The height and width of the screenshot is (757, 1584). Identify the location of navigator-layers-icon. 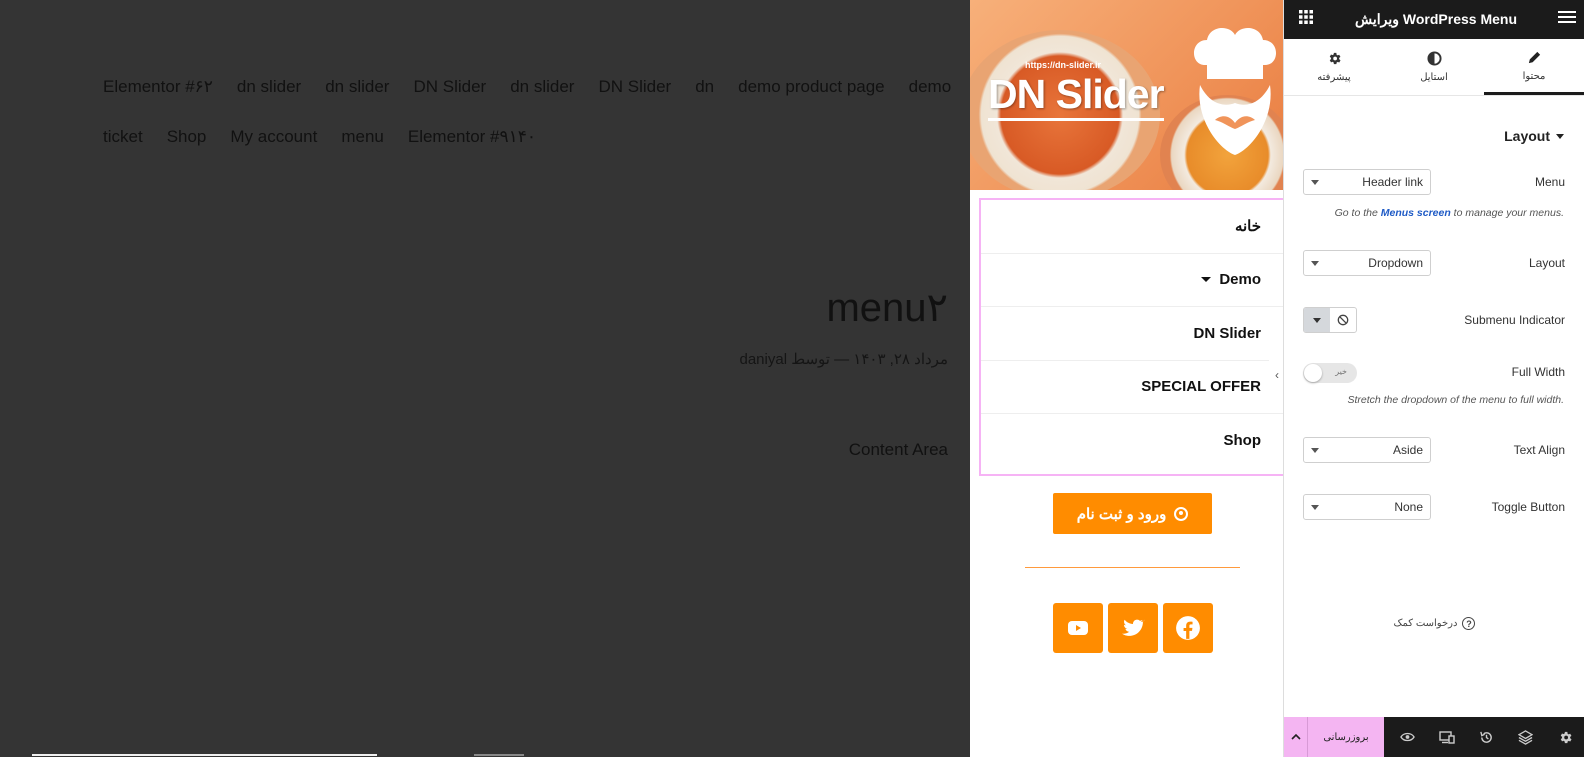
(1526, 737).